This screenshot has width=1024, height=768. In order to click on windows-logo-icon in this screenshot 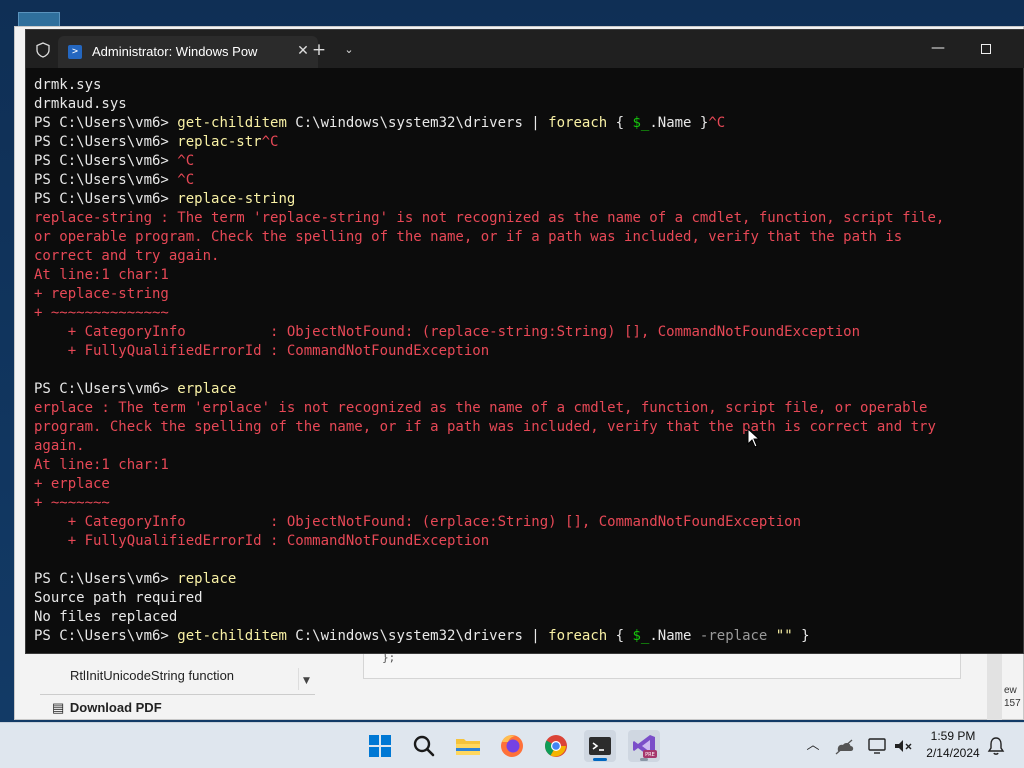, I will do `click(380, 746)`.